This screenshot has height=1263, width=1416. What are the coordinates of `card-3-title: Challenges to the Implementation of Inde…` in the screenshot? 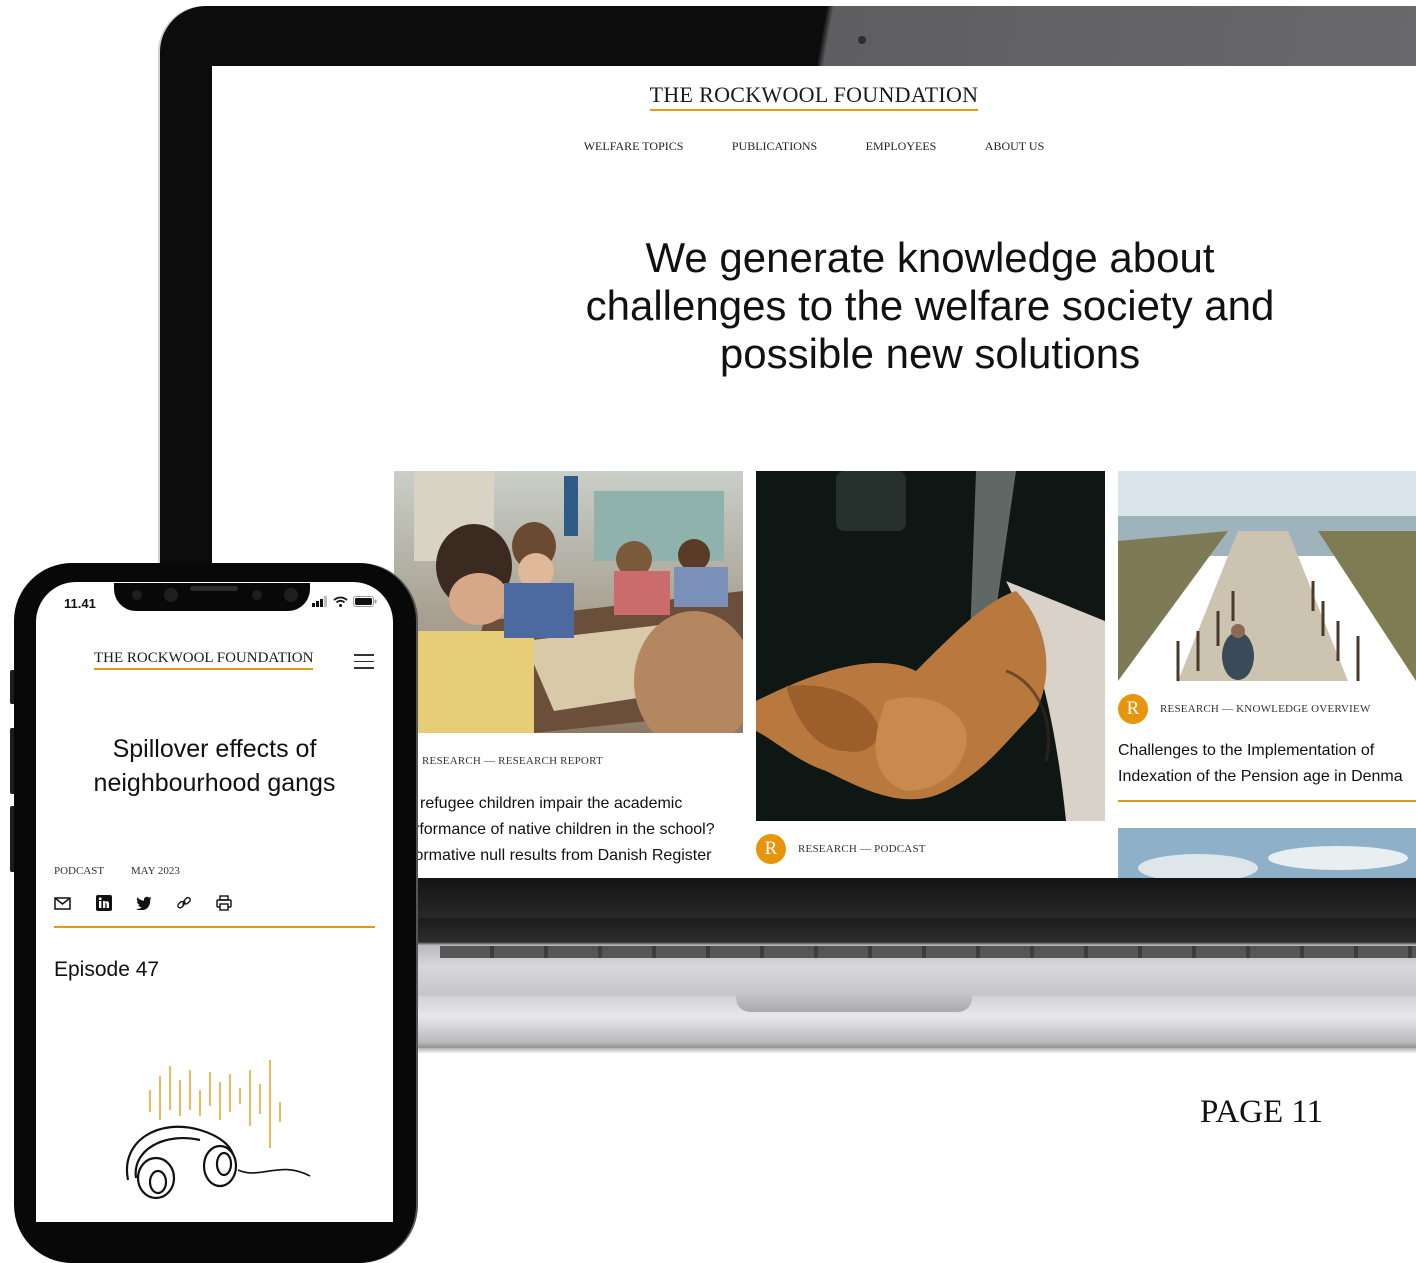 It's located at (1260, 764).